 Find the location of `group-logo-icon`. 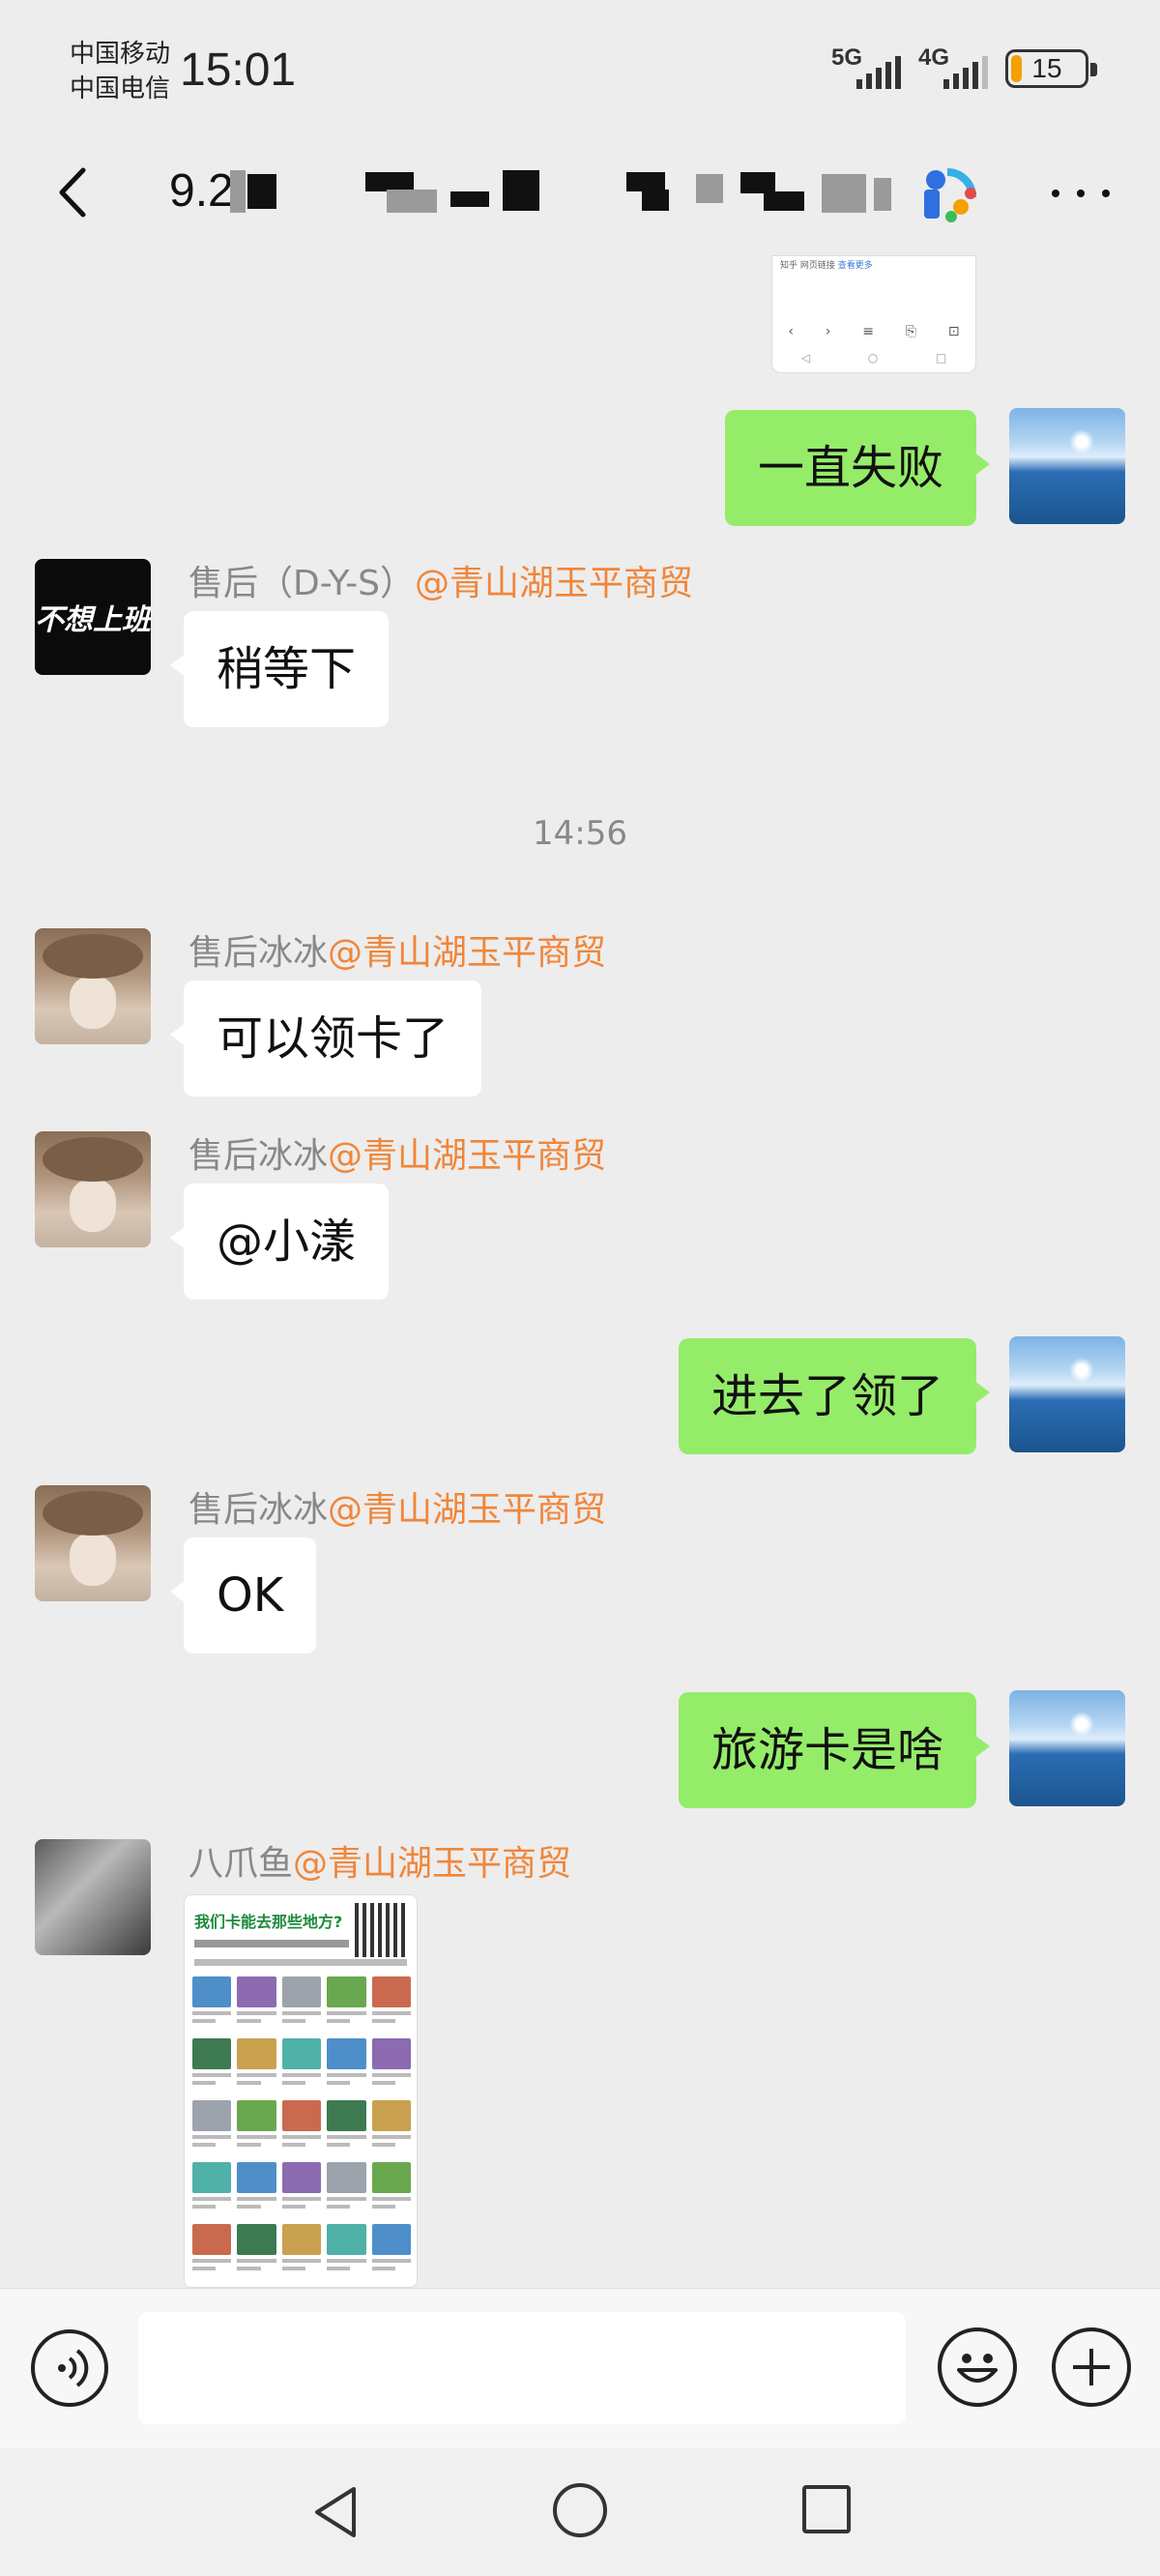

group-logo-icon is located at coordinates (948, 194).